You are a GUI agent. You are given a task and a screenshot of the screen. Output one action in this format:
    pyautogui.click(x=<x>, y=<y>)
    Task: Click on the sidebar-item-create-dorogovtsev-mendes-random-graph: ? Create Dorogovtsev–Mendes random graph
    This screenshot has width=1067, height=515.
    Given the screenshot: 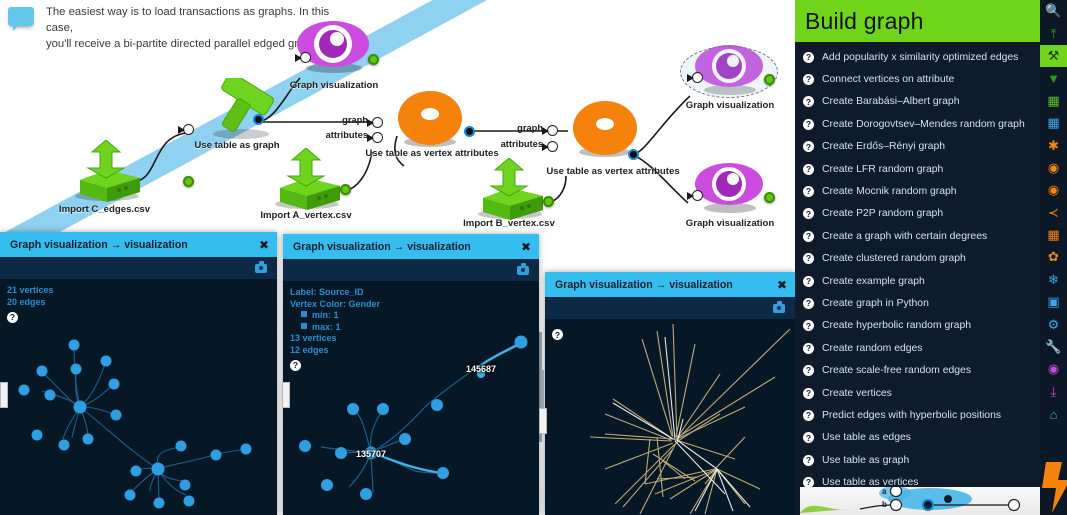 What is the action you would take?
    pyautogui.click(x=917, y=124)
    